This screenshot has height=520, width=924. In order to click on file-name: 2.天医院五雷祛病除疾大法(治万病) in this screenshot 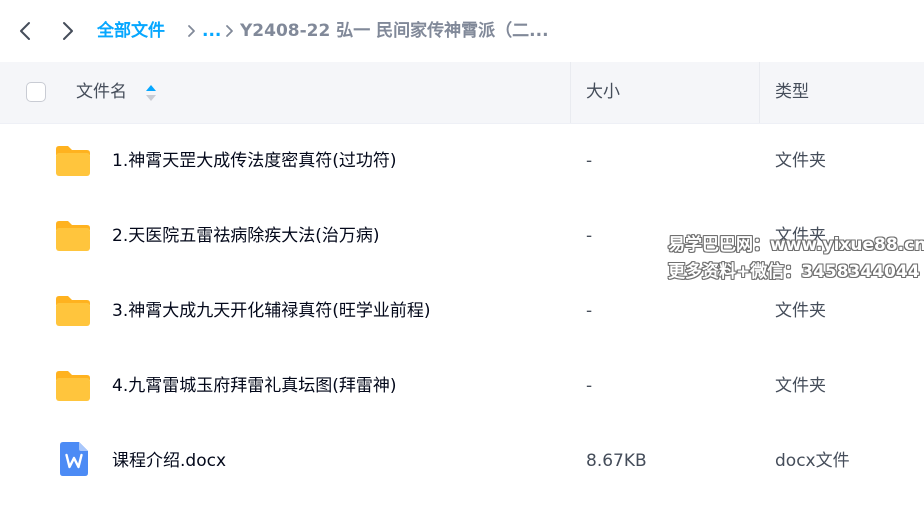, I will do `click(245, 236)`.